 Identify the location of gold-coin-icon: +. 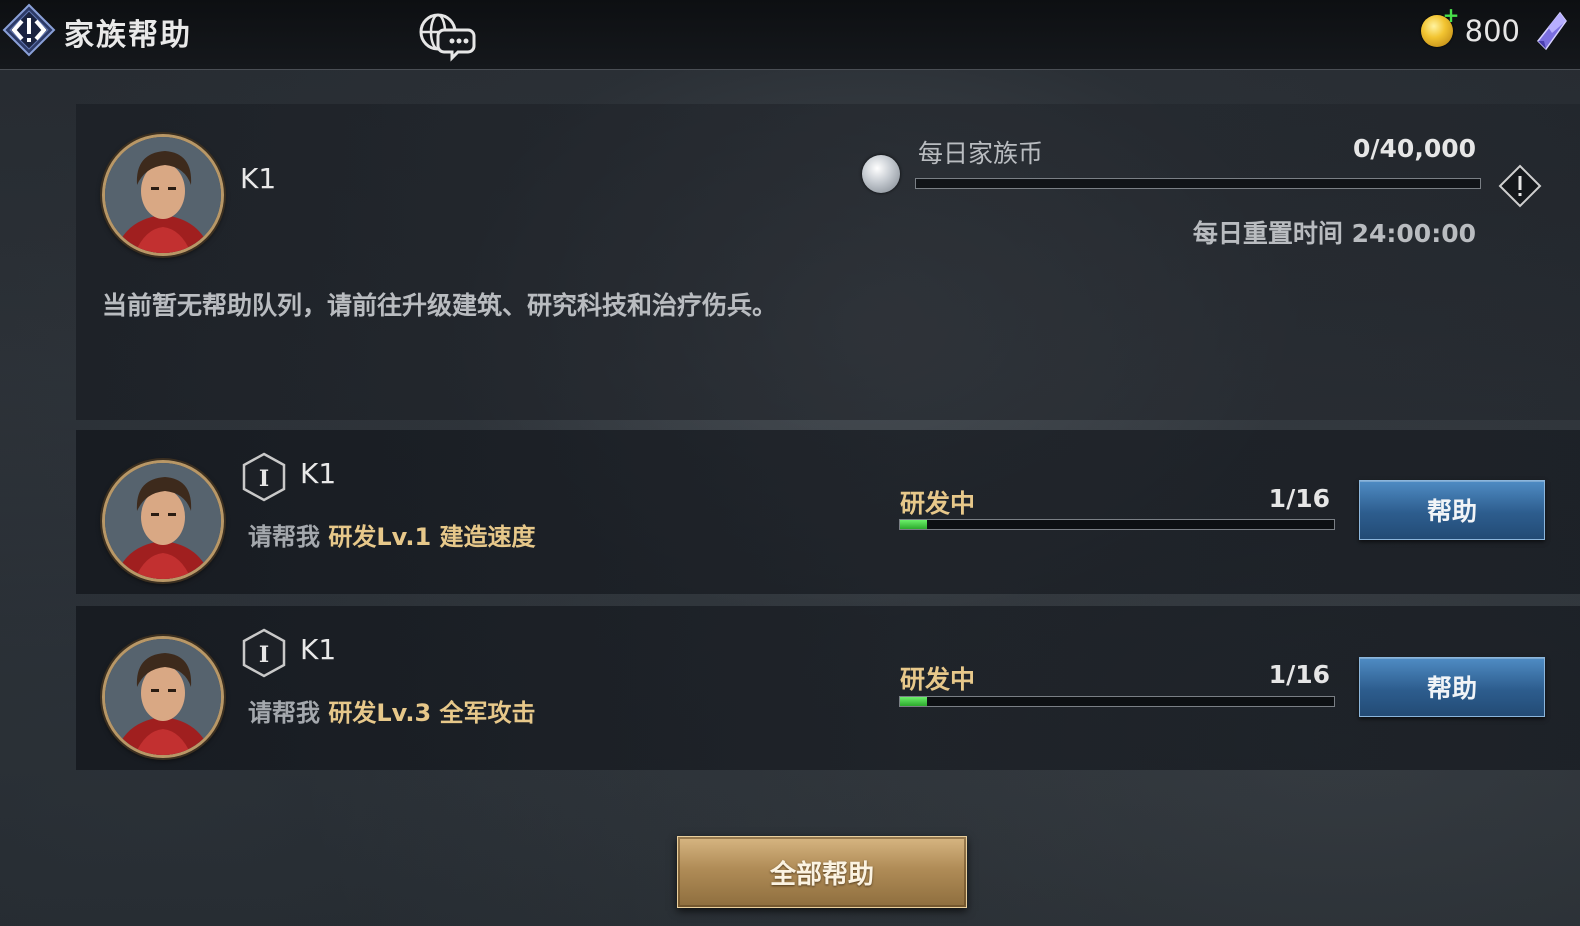
(1439, 26).